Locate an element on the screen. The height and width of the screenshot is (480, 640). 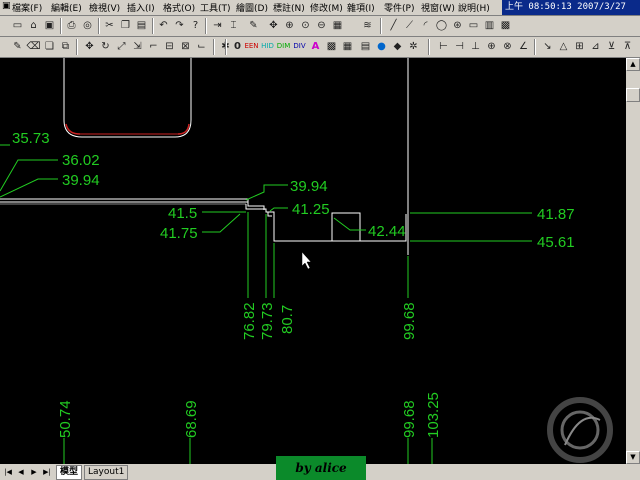
break-icon: ⊠ is located at coordinates (185, 46).